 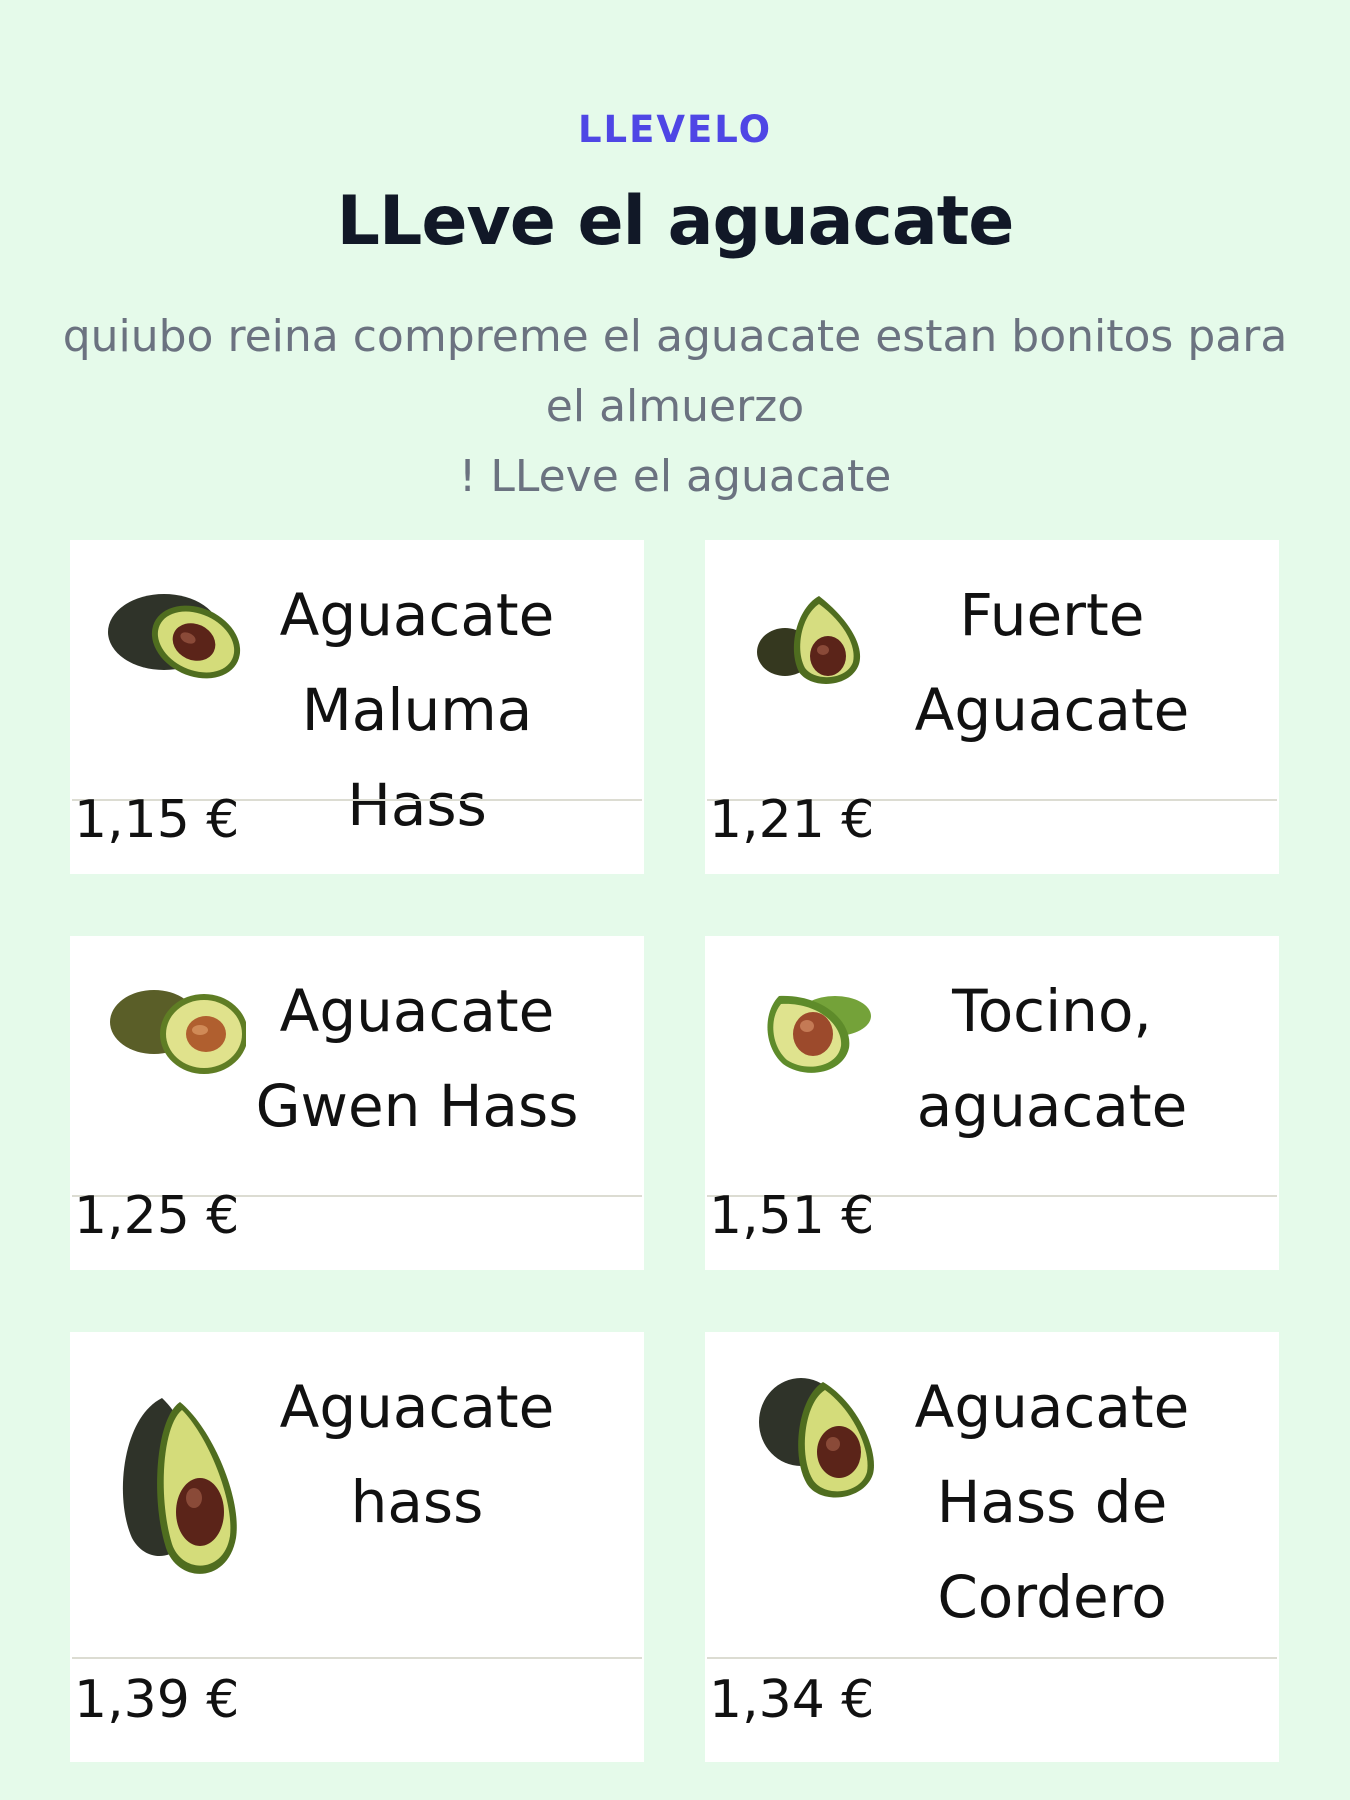 I want to click on product-card: Aguacate Gwen Hass 1,25 €, so click(x=357, y=1103).